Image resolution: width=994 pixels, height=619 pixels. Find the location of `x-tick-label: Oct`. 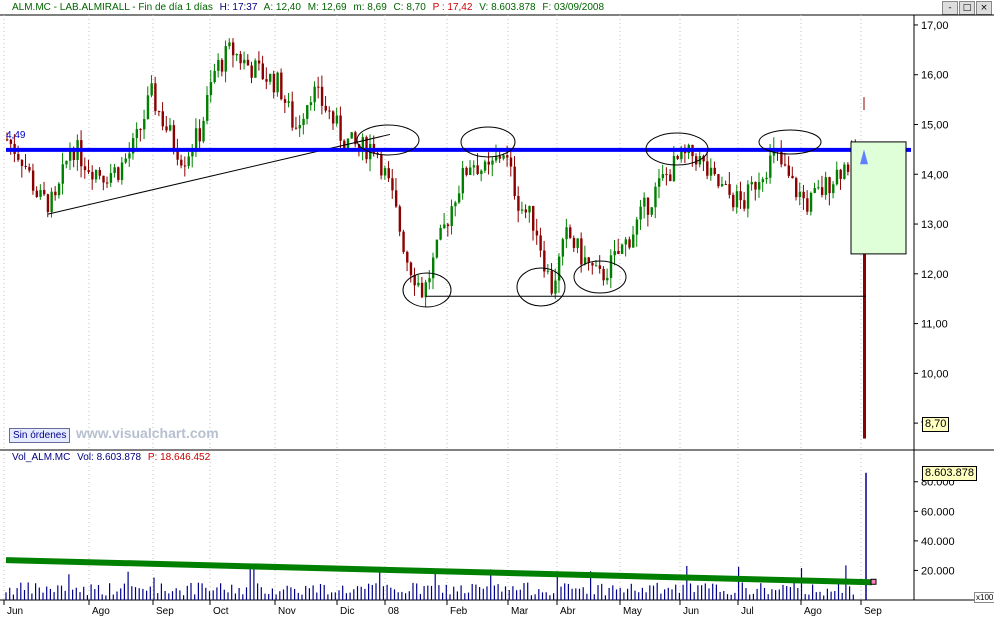

x-tick-label: Oct is located at coordinates (221, 611).